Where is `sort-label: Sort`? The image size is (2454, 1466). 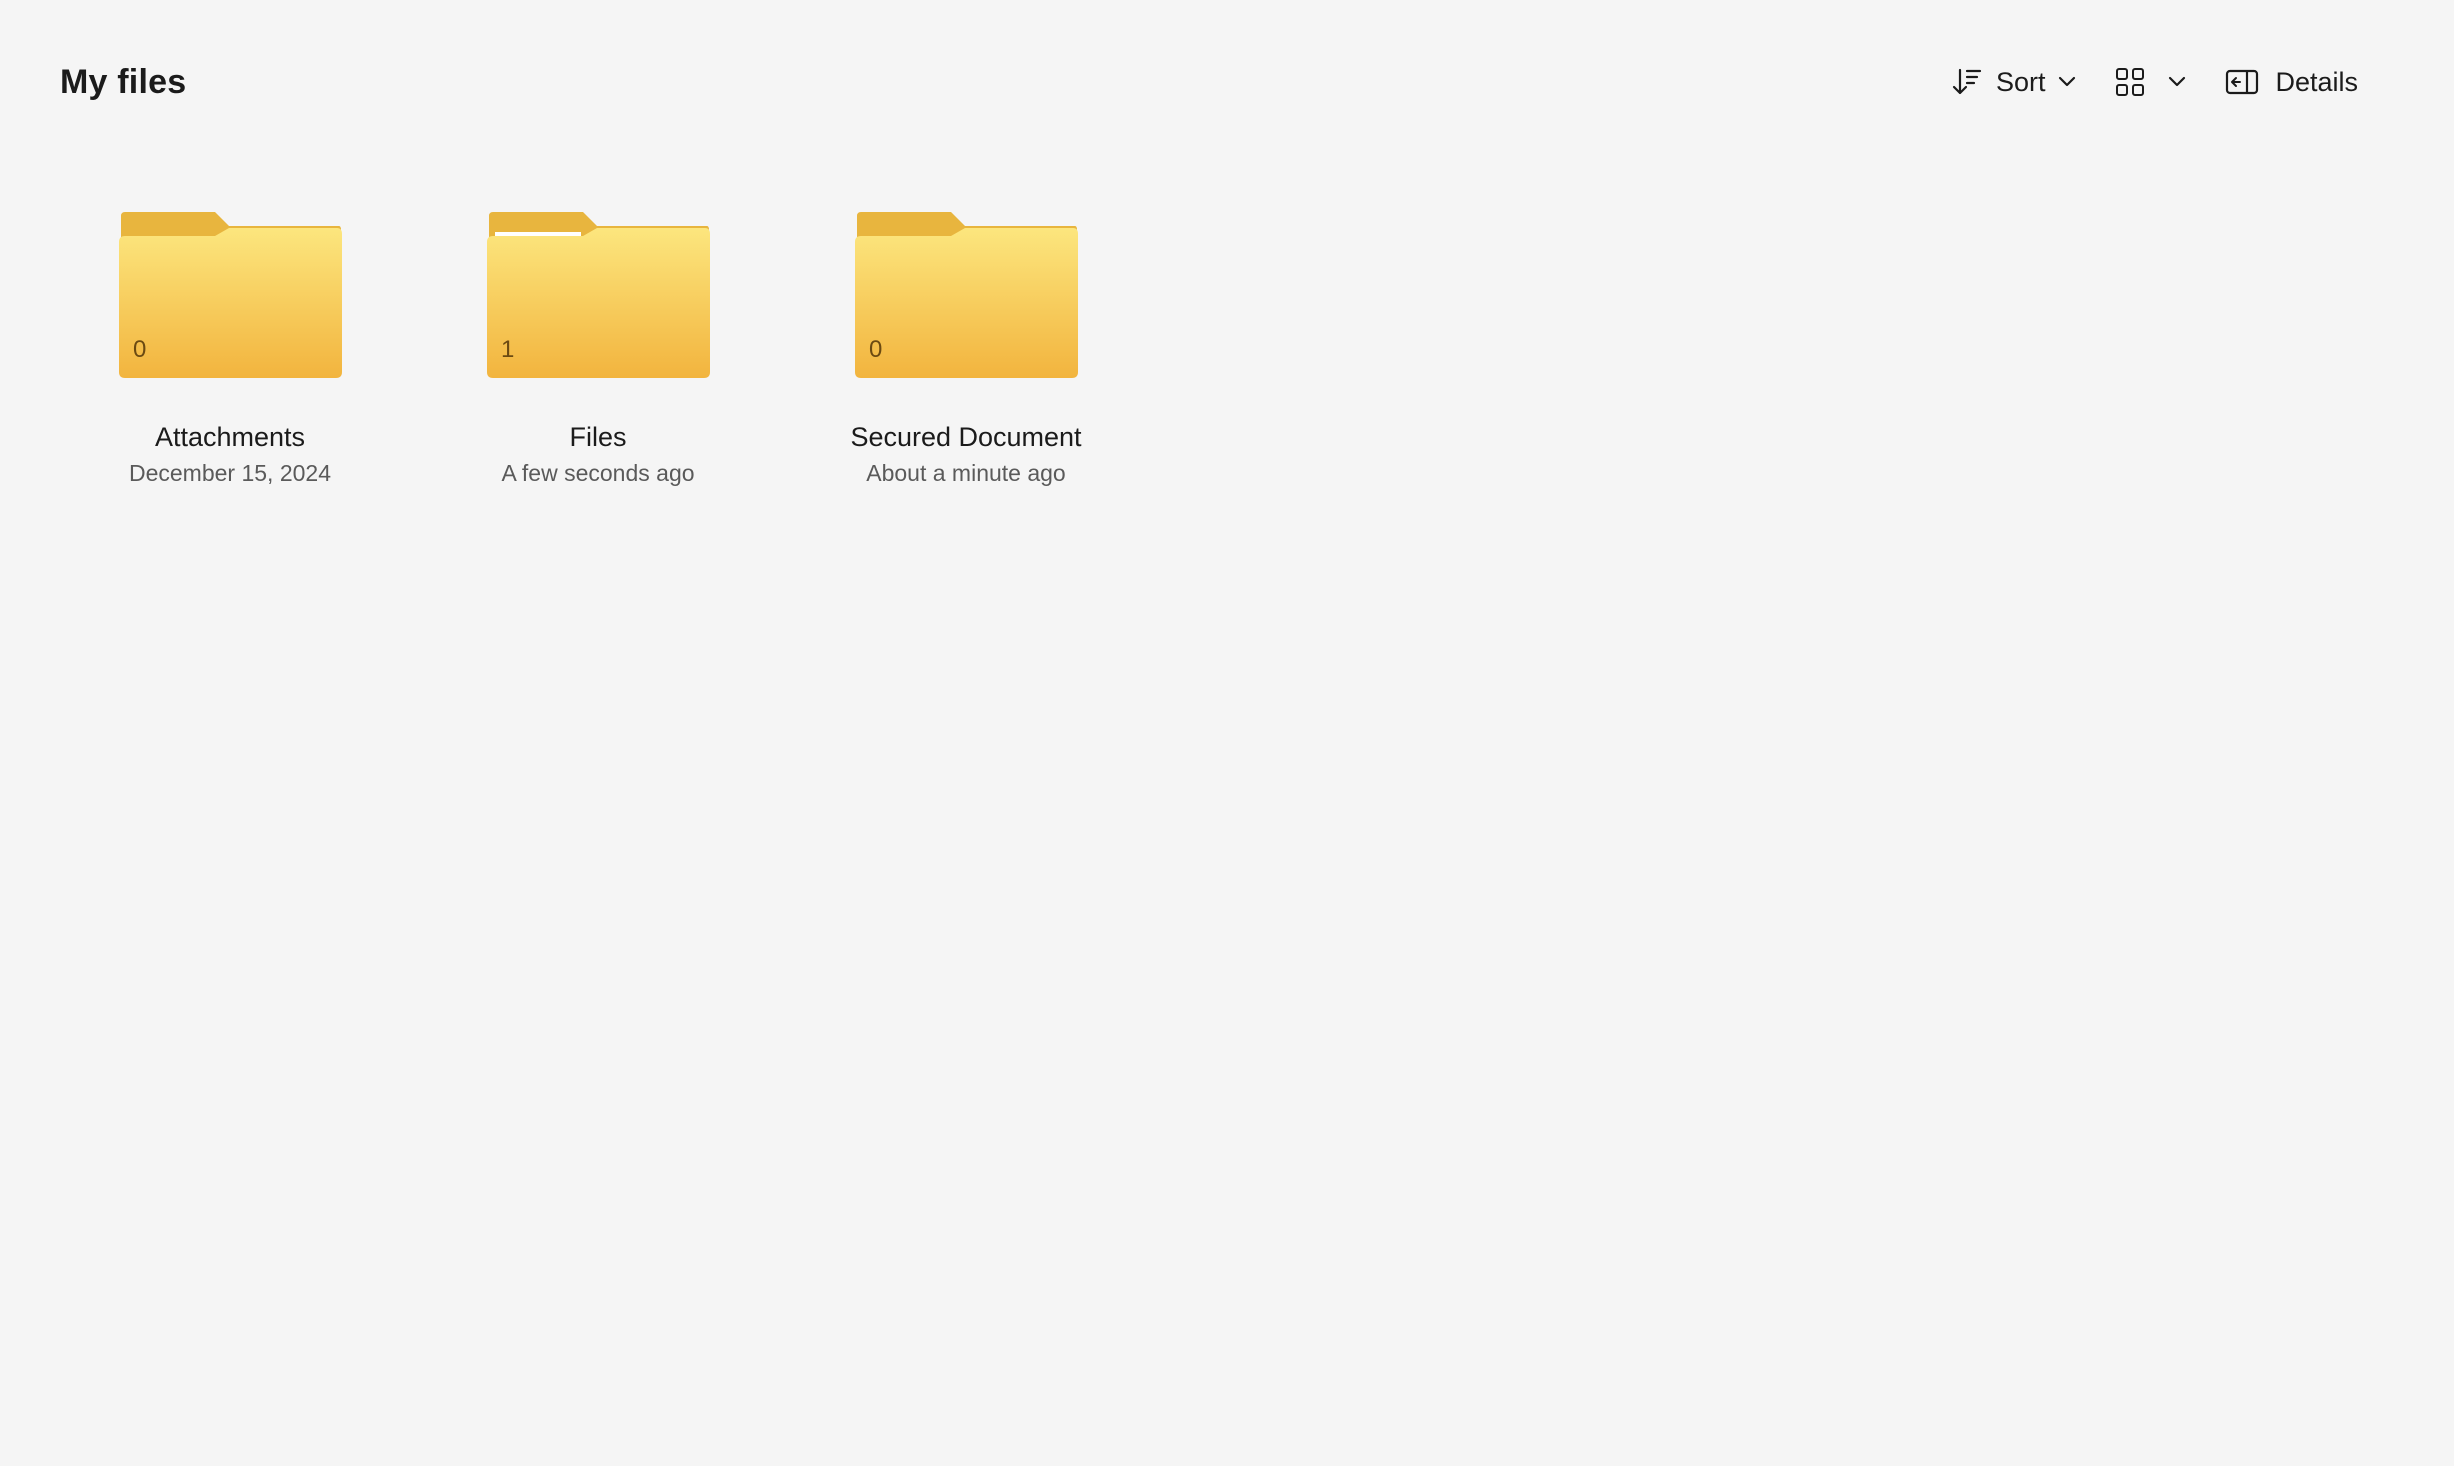 sort-label: Sort is located at coordinates (2020, 82).